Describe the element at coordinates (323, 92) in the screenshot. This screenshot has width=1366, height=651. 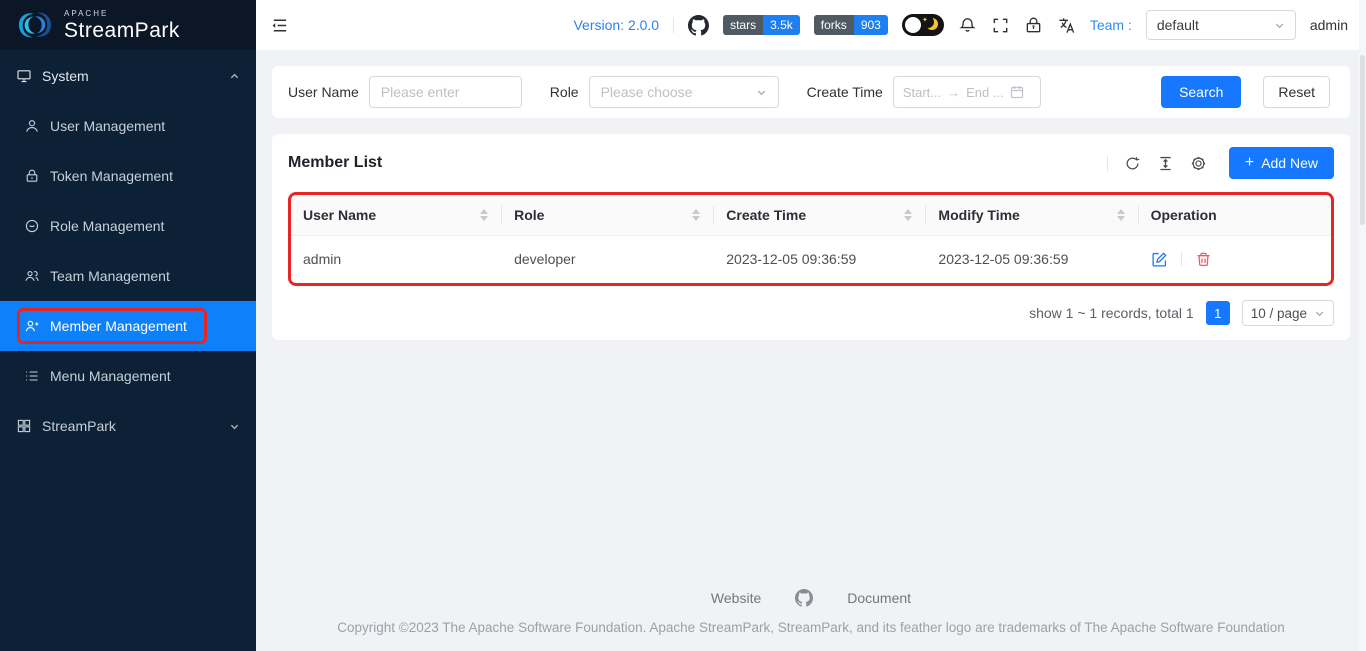
I see `user-name-label: User Name` at that location.